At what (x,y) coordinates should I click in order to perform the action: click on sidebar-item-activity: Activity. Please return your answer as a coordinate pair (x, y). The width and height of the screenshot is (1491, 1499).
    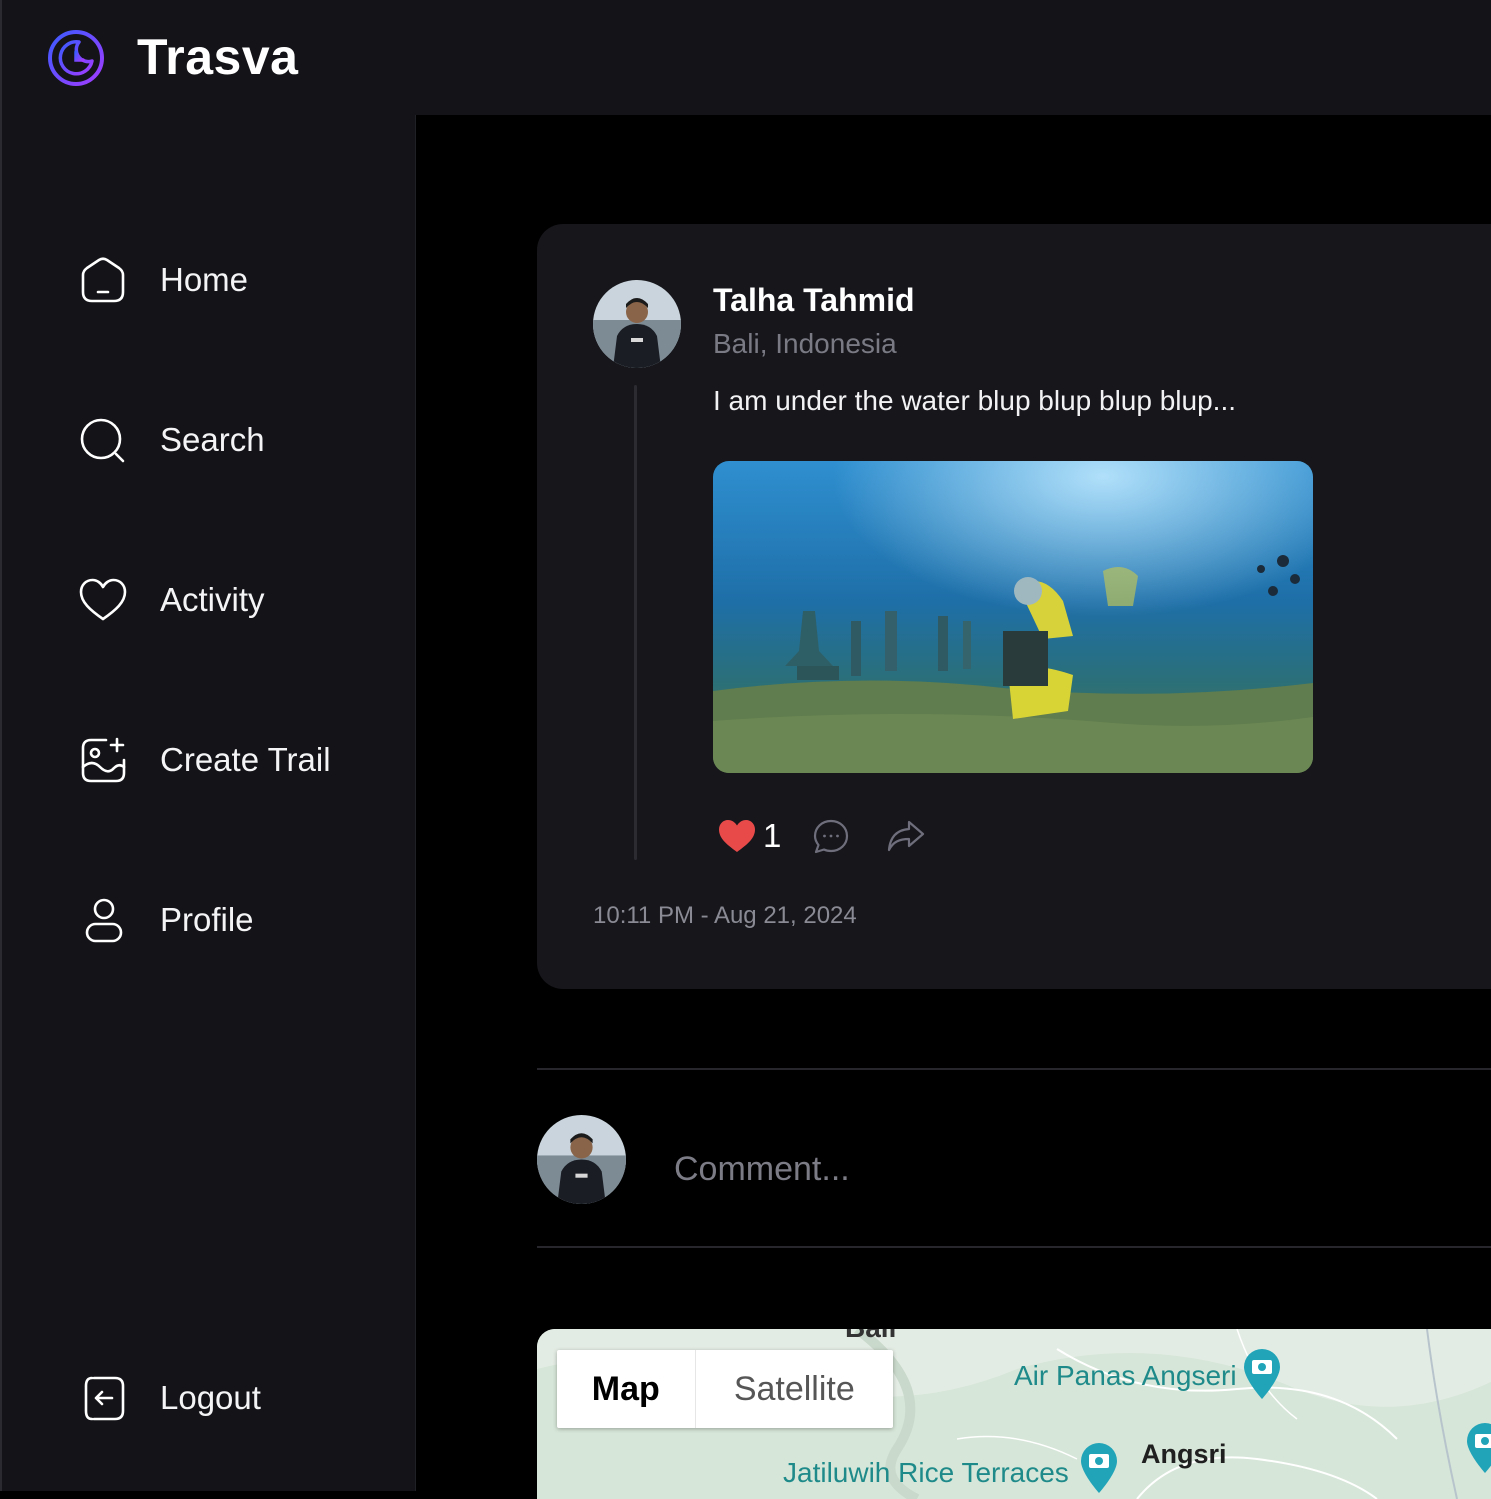
    Looking at the image, I should click on (238, 599).